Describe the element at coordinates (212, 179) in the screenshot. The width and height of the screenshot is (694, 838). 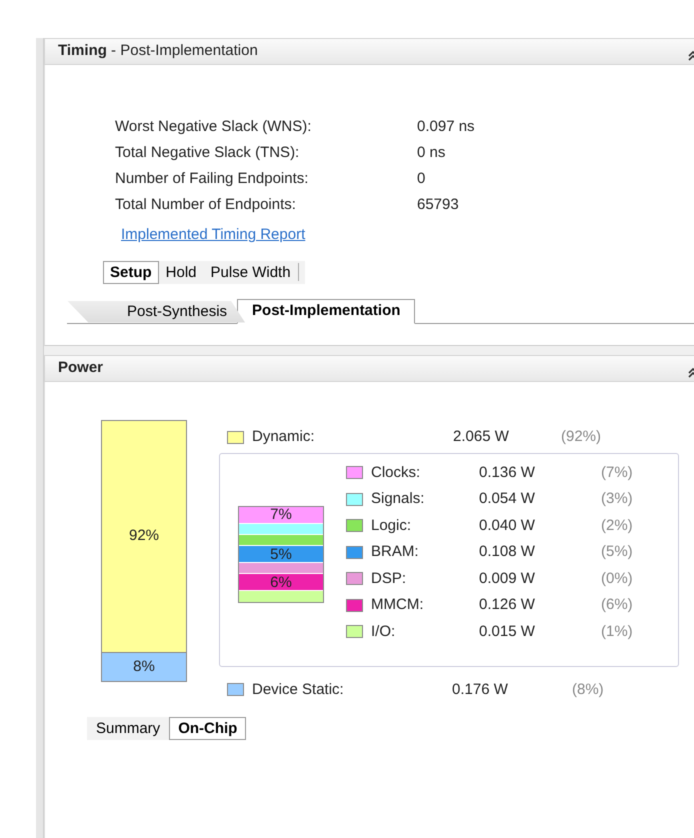
I see `metric-label: Number of Failing Endpoints:` at that location.